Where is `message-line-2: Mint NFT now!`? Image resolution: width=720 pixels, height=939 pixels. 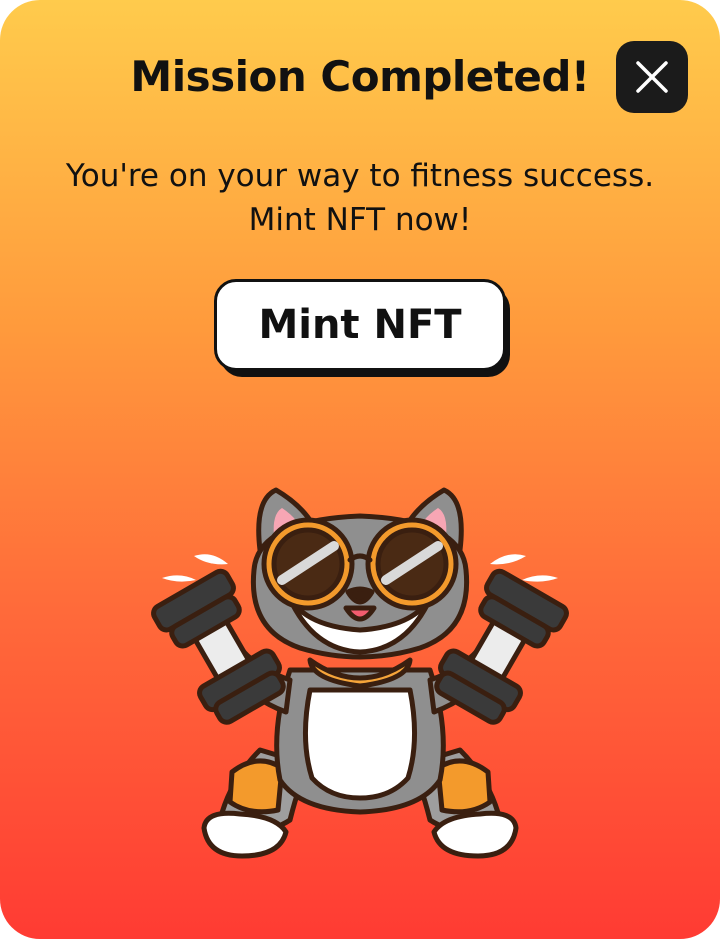
message-line-2: Mint NFT now! is located at coordinates (360, 220).